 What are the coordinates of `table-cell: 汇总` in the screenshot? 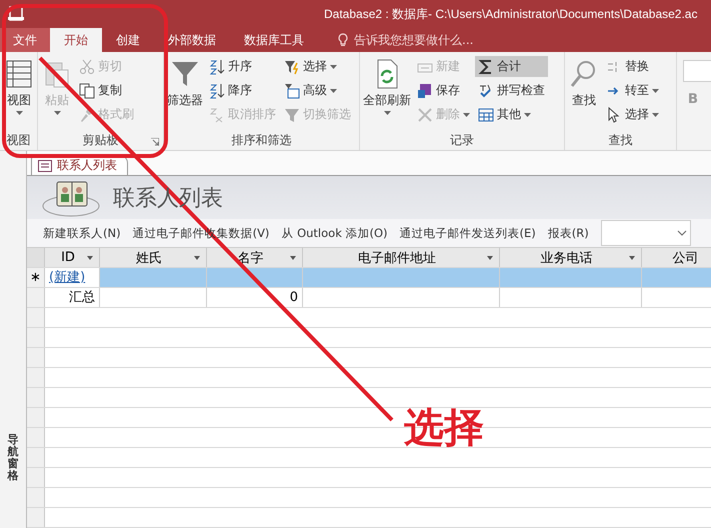 It's located at (72, 297).